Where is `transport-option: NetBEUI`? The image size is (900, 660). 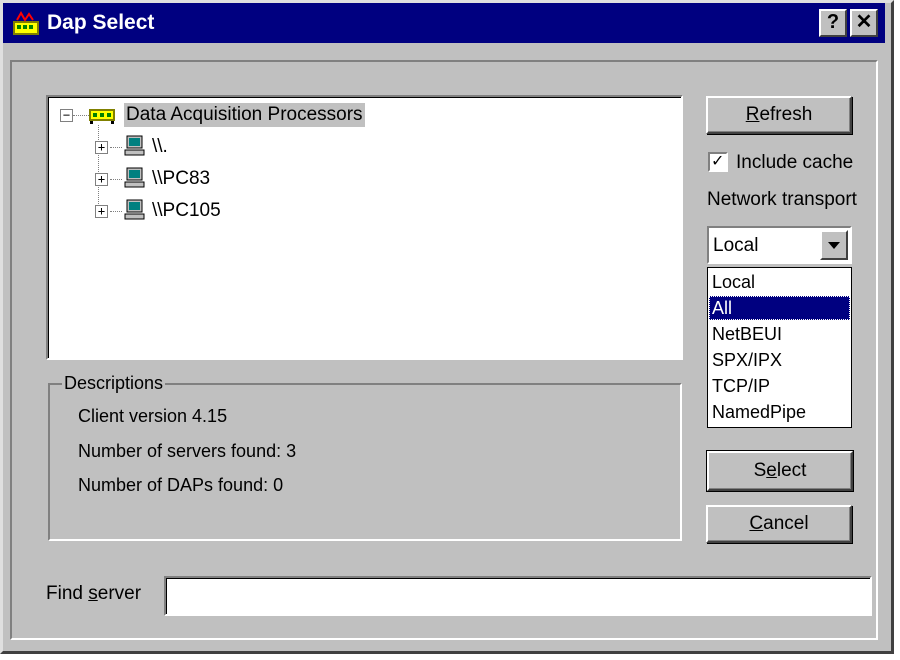 transport-option: NetBEUI is located at coordinates (779, 334).